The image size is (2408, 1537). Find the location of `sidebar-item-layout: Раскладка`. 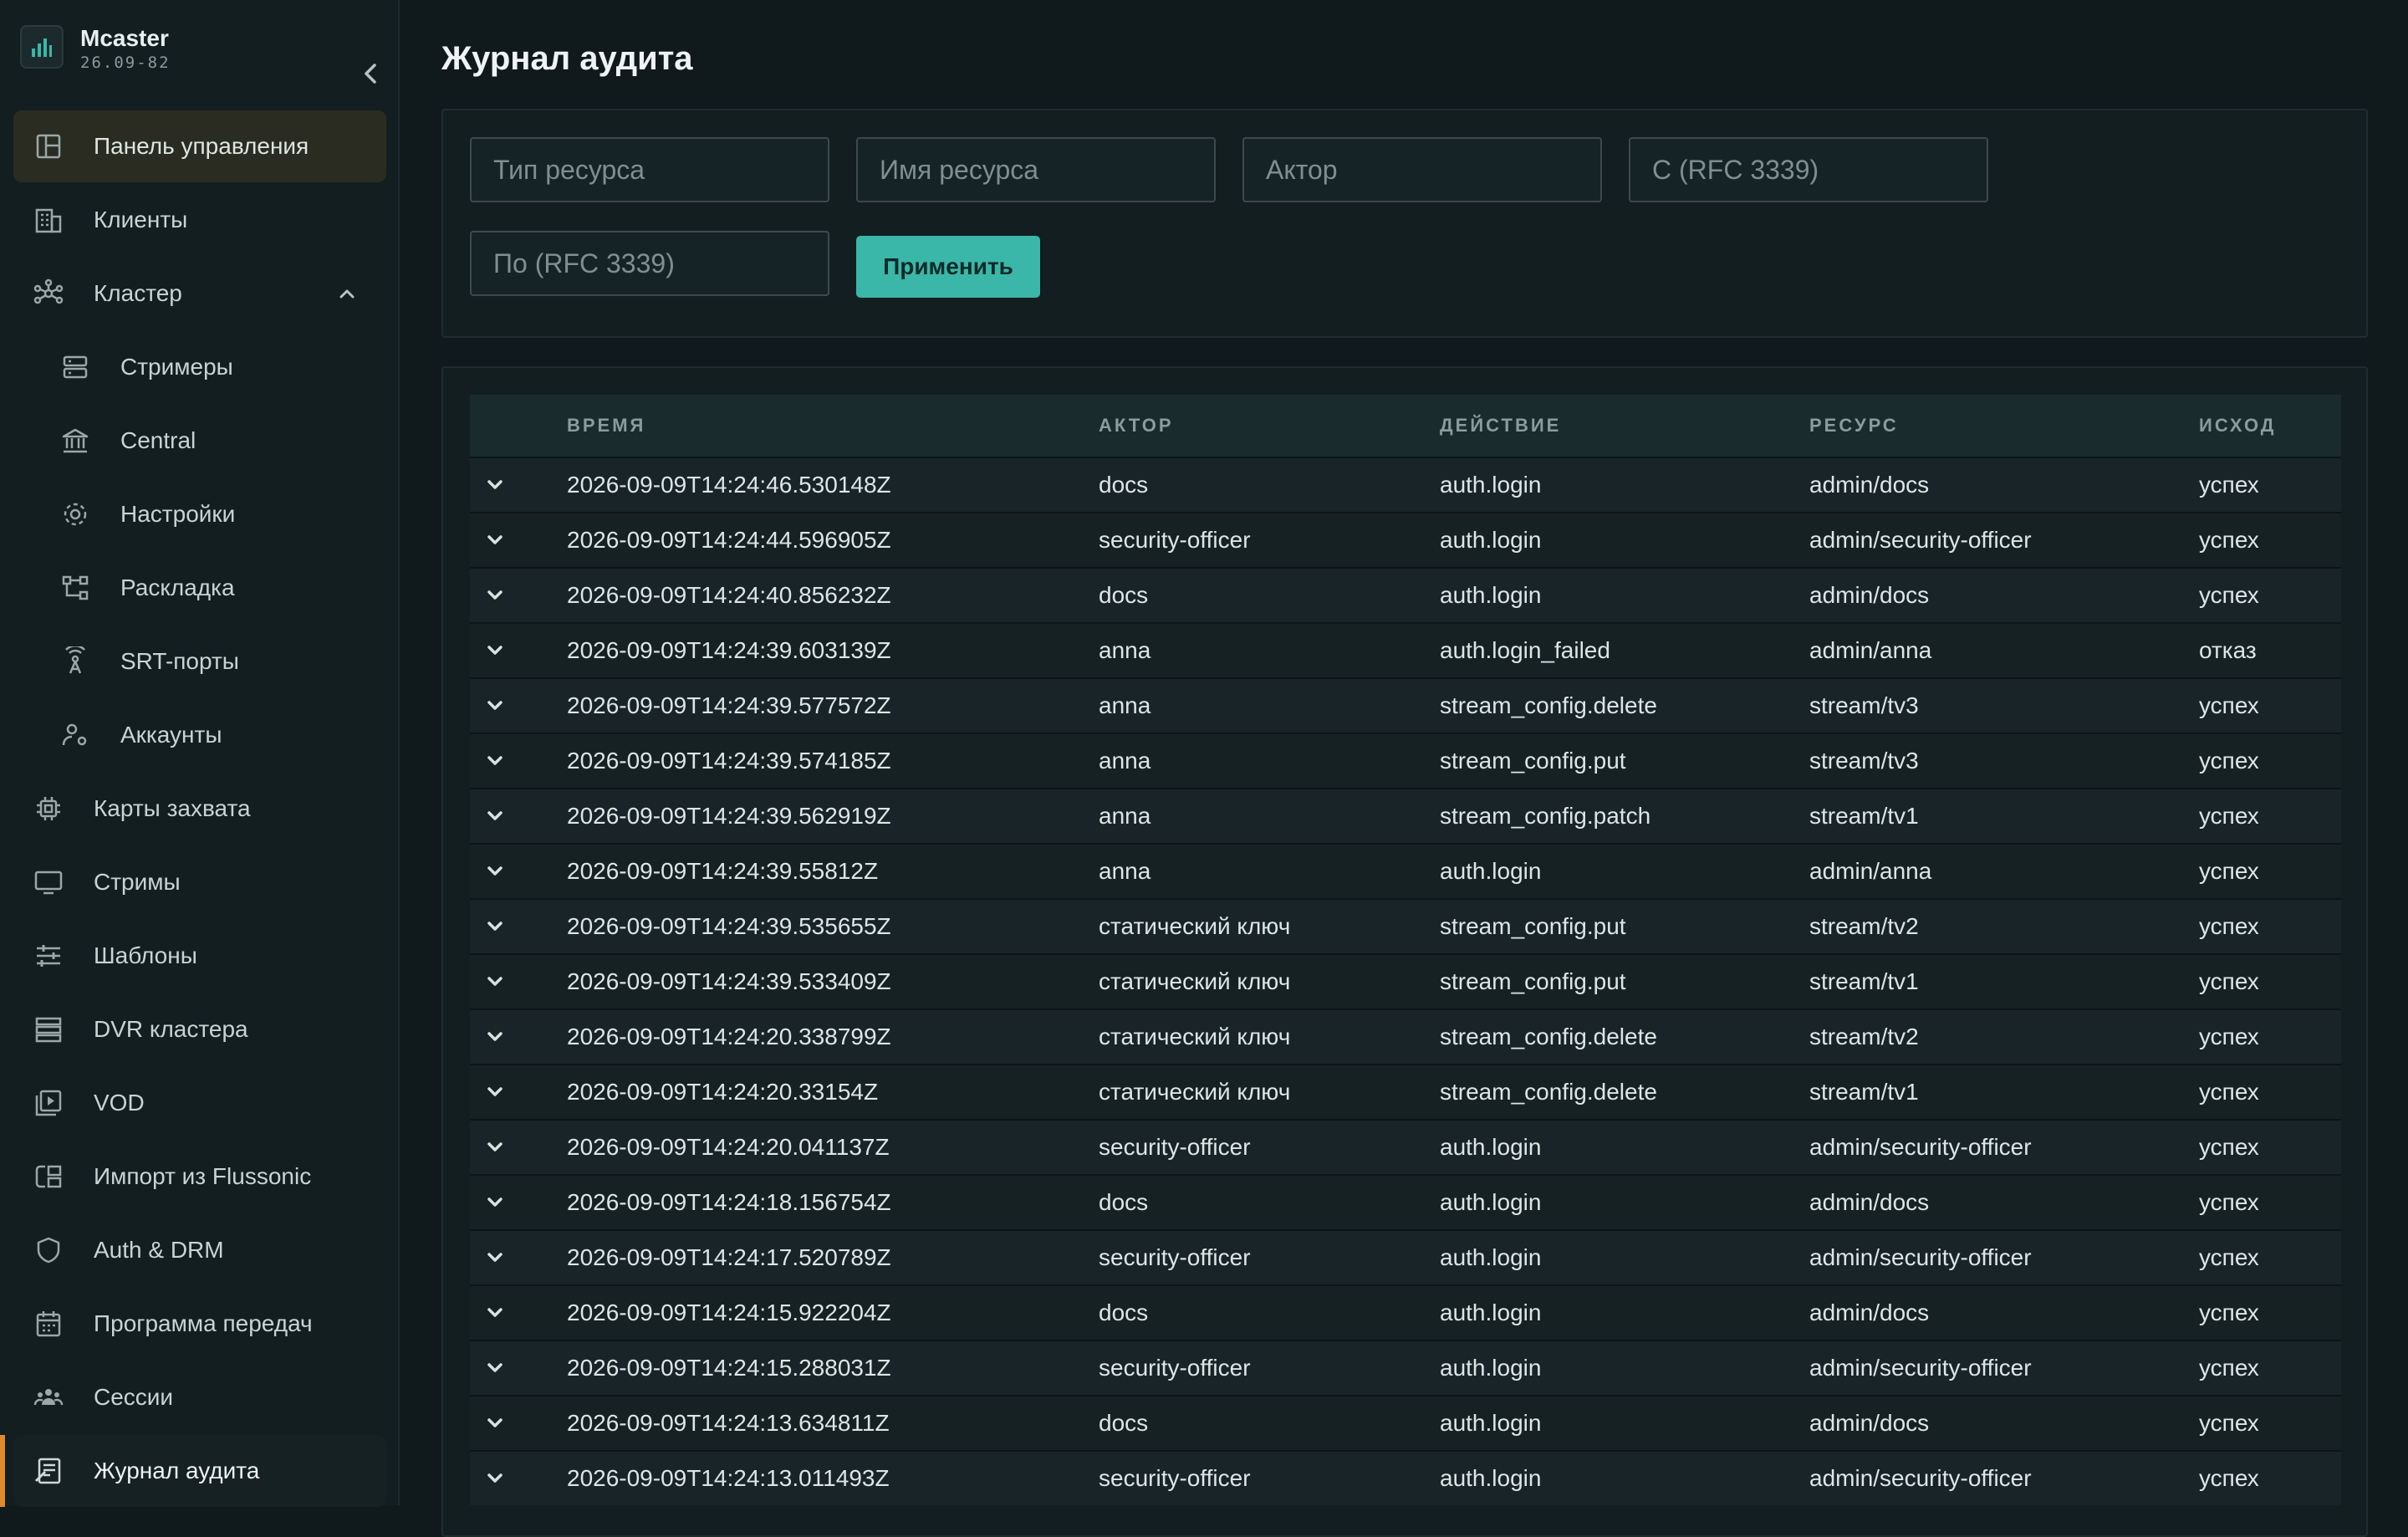

sidebar-item-layout: Раскладка is located at coordinates (199, 588).